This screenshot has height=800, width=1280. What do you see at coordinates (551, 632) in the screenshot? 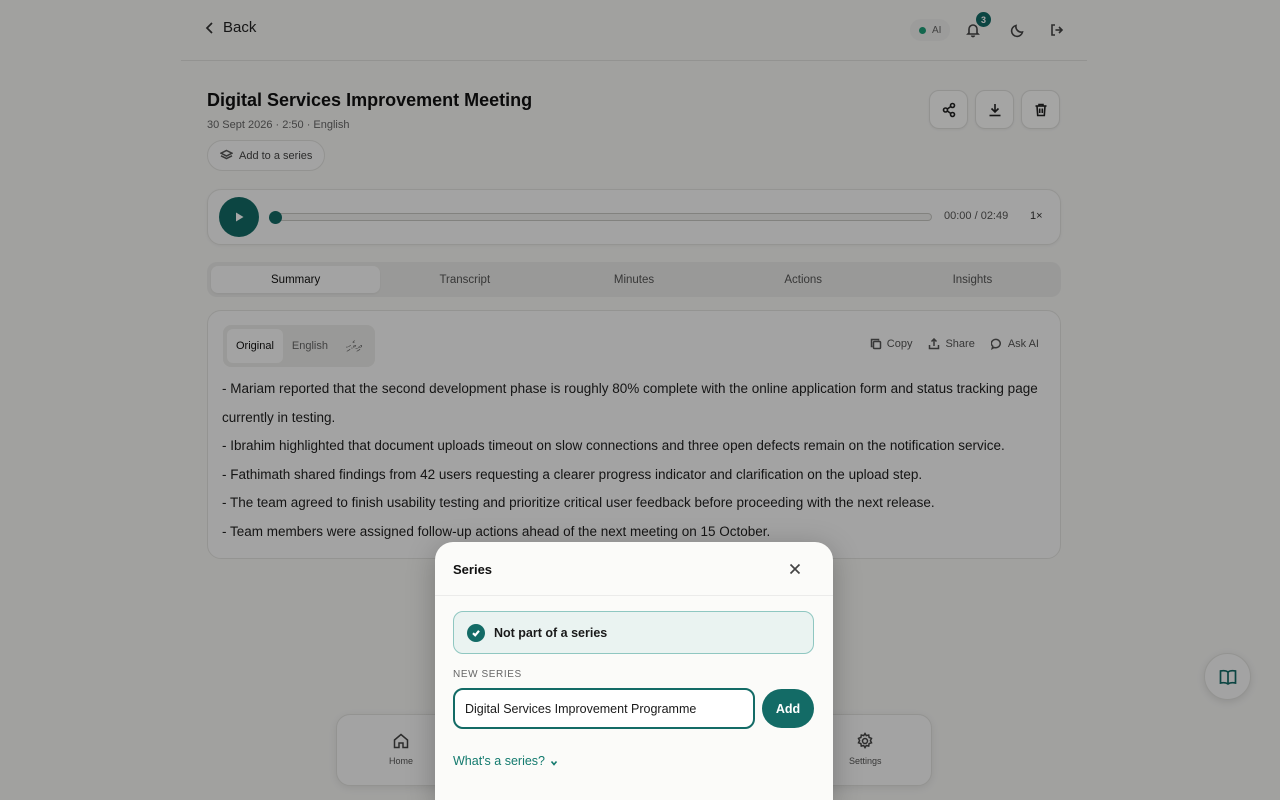
I see `series-option-label: Not part of a series` at bounding box center [551, 632].